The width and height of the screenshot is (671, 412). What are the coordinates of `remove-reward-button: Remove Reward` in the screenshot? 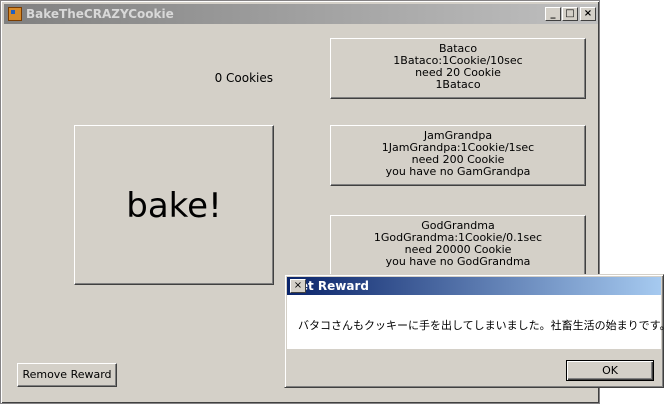 It's located at (67, 375).